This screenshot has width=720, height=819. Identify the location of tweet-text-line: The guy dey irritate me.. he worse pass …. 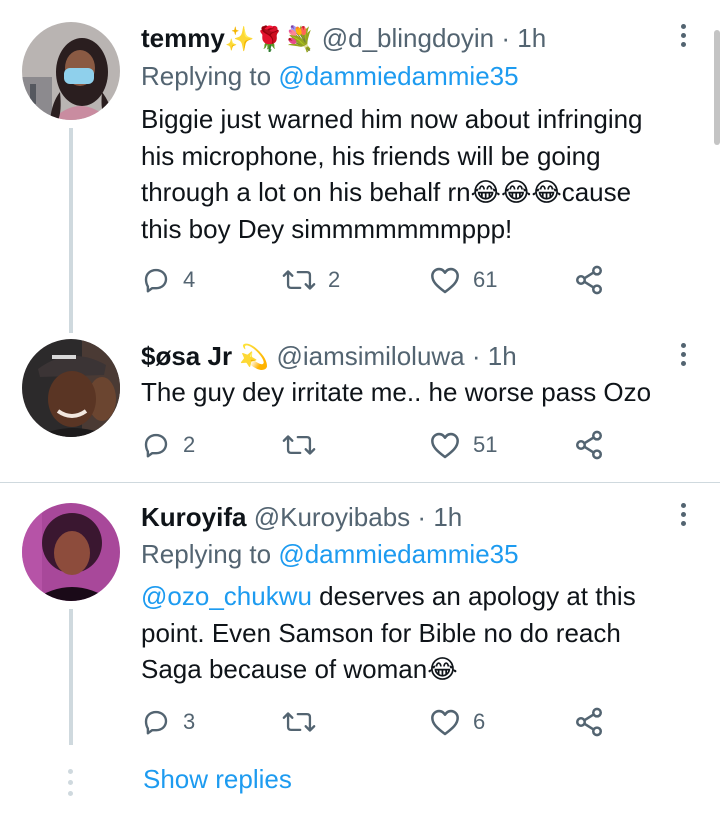
(396, 392).